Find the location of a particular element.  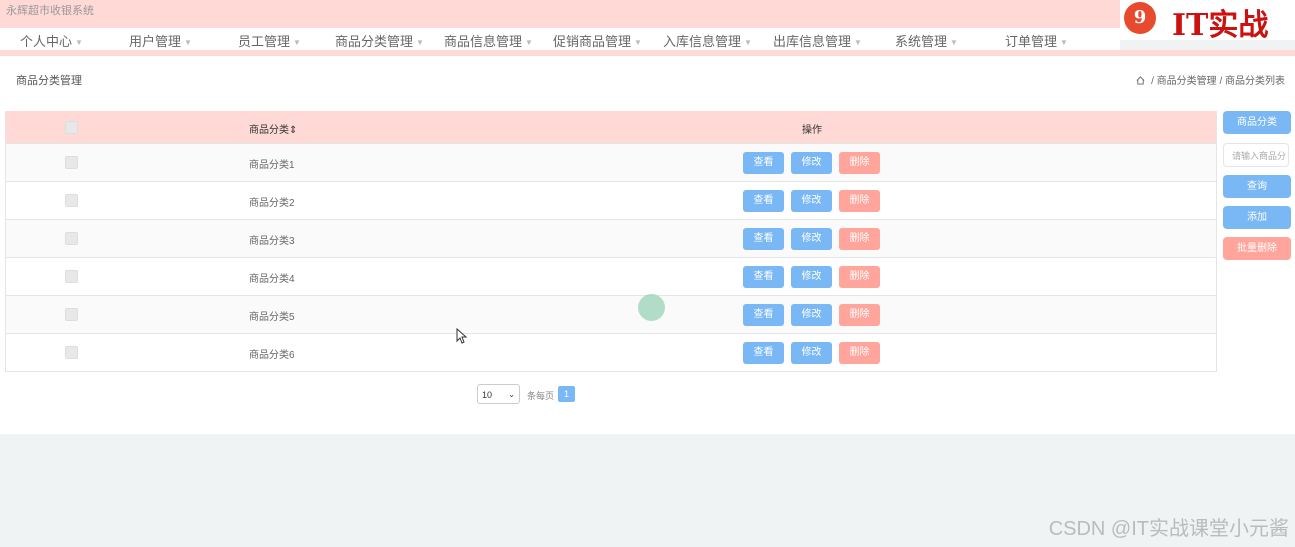

nav-label: 促销商品管理 is located at coordinates (592, 41).